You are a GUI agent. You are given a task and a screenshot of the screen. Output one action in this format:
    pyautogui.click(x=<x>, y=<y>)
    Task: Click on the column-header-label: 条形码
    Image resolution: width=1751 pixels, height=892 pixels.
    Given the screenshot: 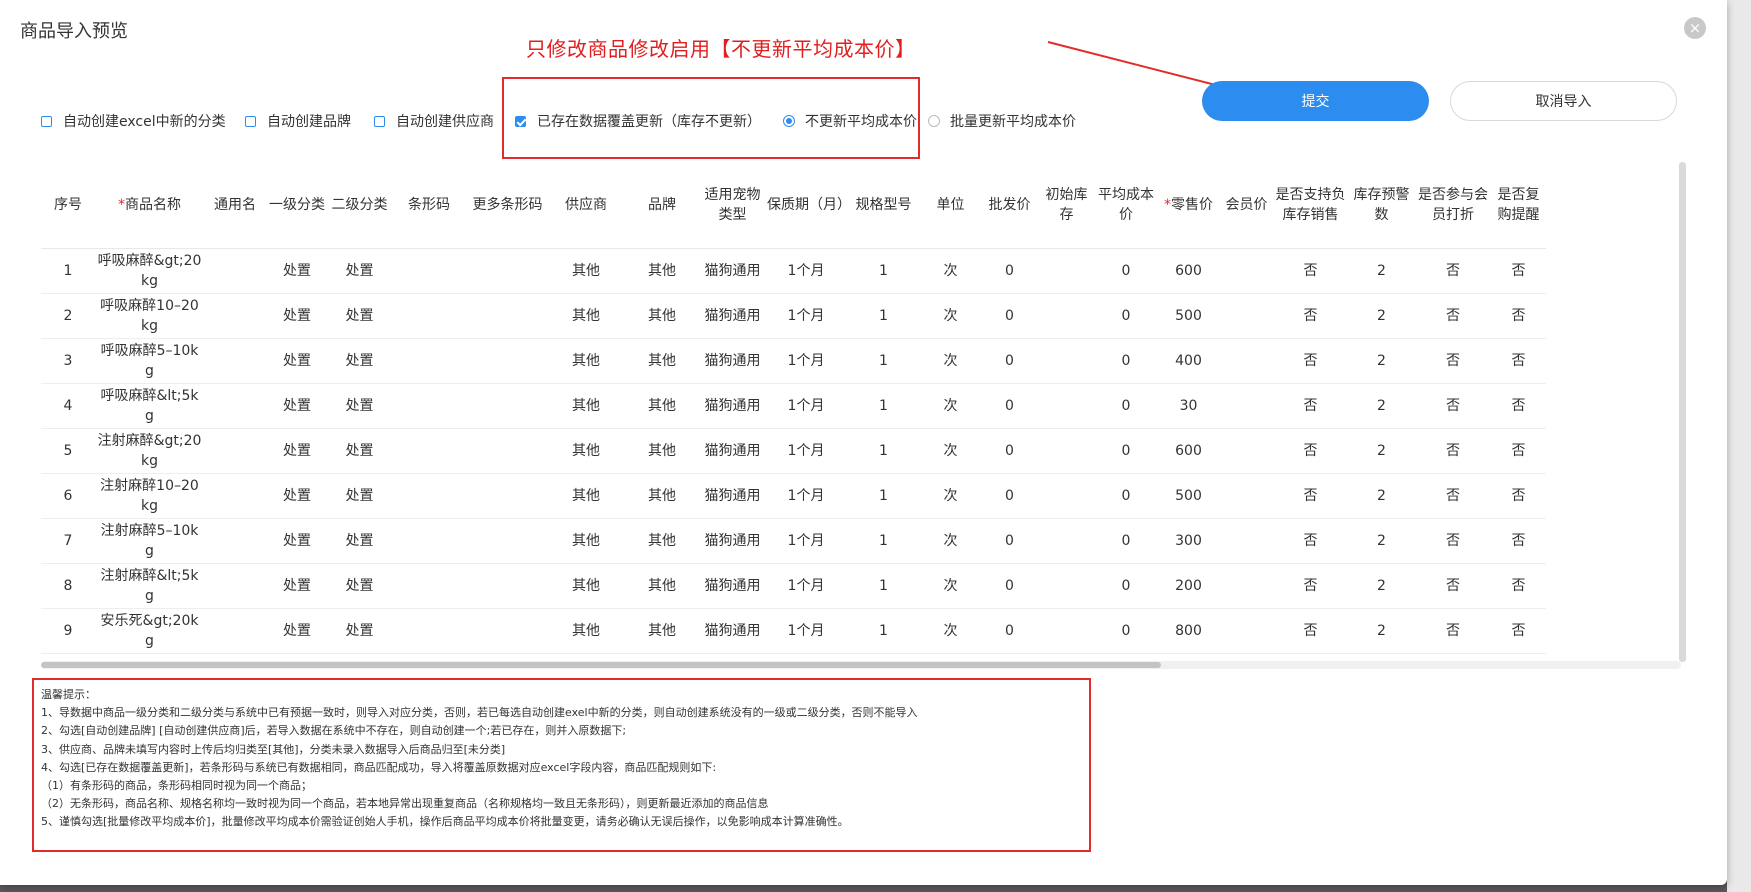 What is the action you would take?
    pyautogui.click(x=429, y=205)
    